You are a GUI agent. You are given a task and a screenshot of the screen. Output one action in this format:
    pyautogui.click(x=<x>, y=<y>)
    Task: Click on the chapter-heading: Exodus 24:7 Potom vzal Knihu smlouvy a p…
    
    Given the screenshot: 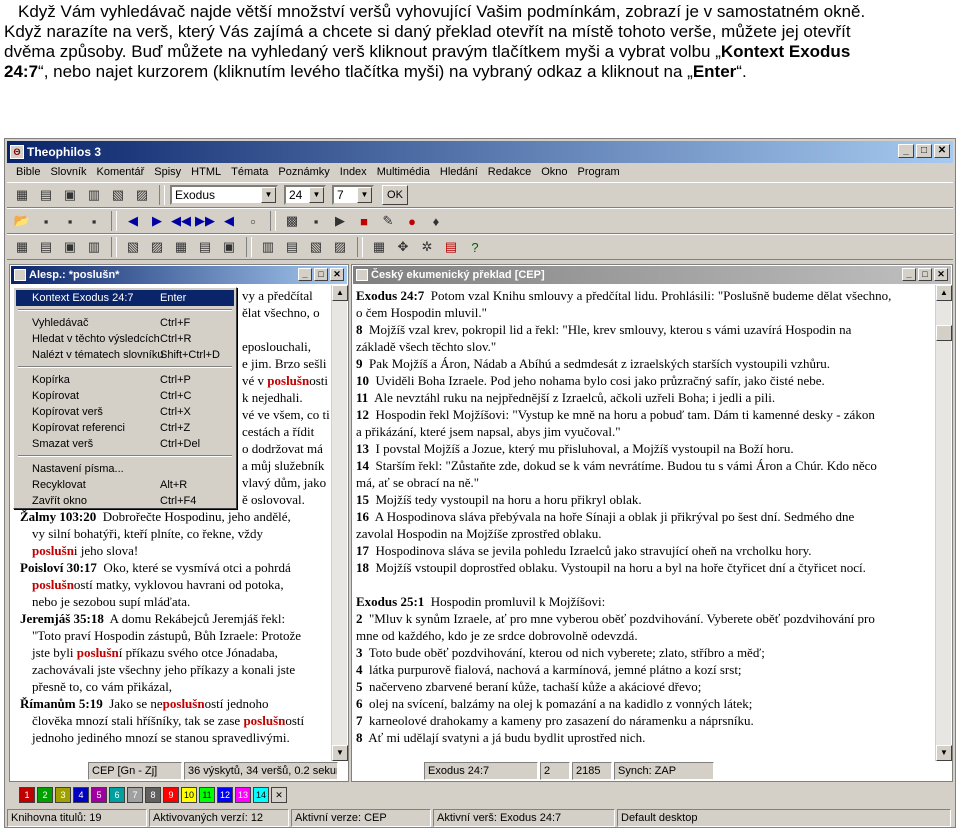 What is the action you would take?
    pyautogui.click(x=644, y=295)
    